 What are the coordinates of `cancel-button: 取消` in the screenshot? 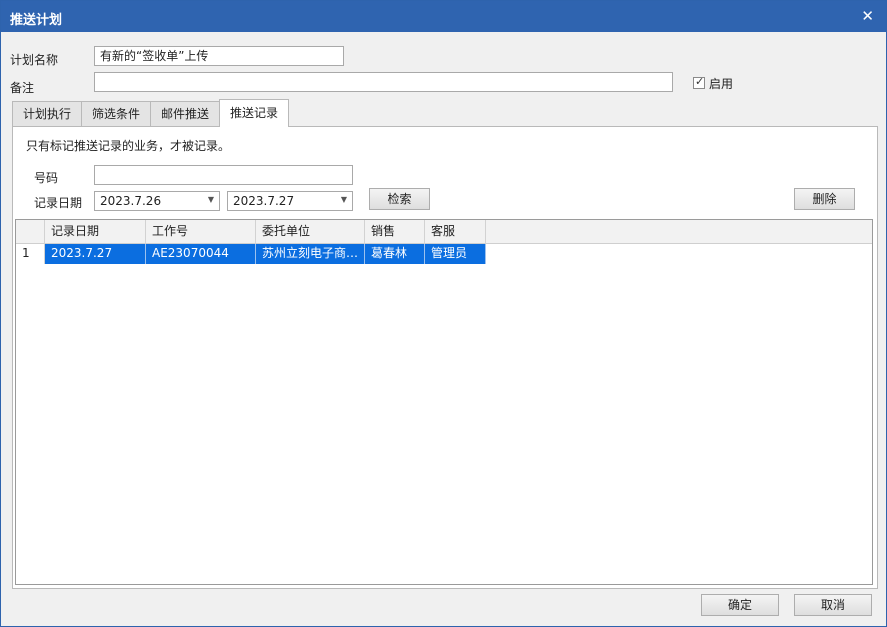 It's located at (833, 605).